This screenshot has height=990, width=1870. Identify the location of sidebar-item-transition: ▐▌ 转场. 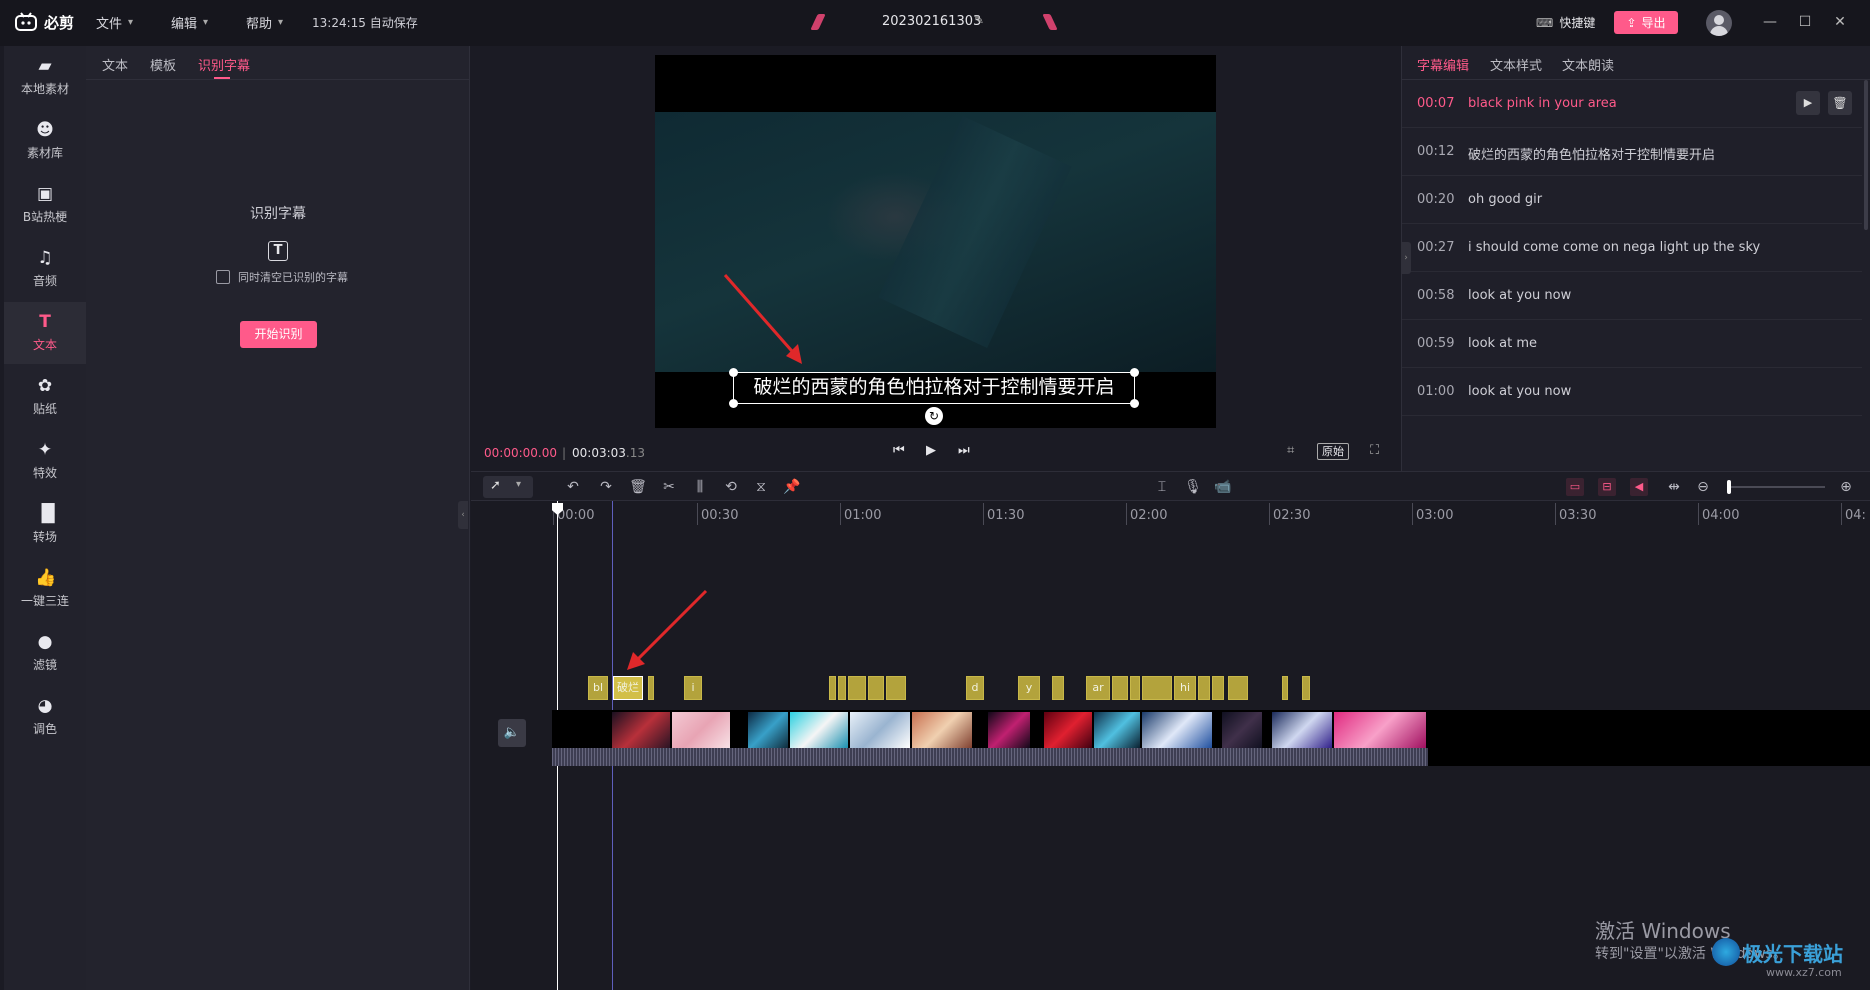
(45, 525).